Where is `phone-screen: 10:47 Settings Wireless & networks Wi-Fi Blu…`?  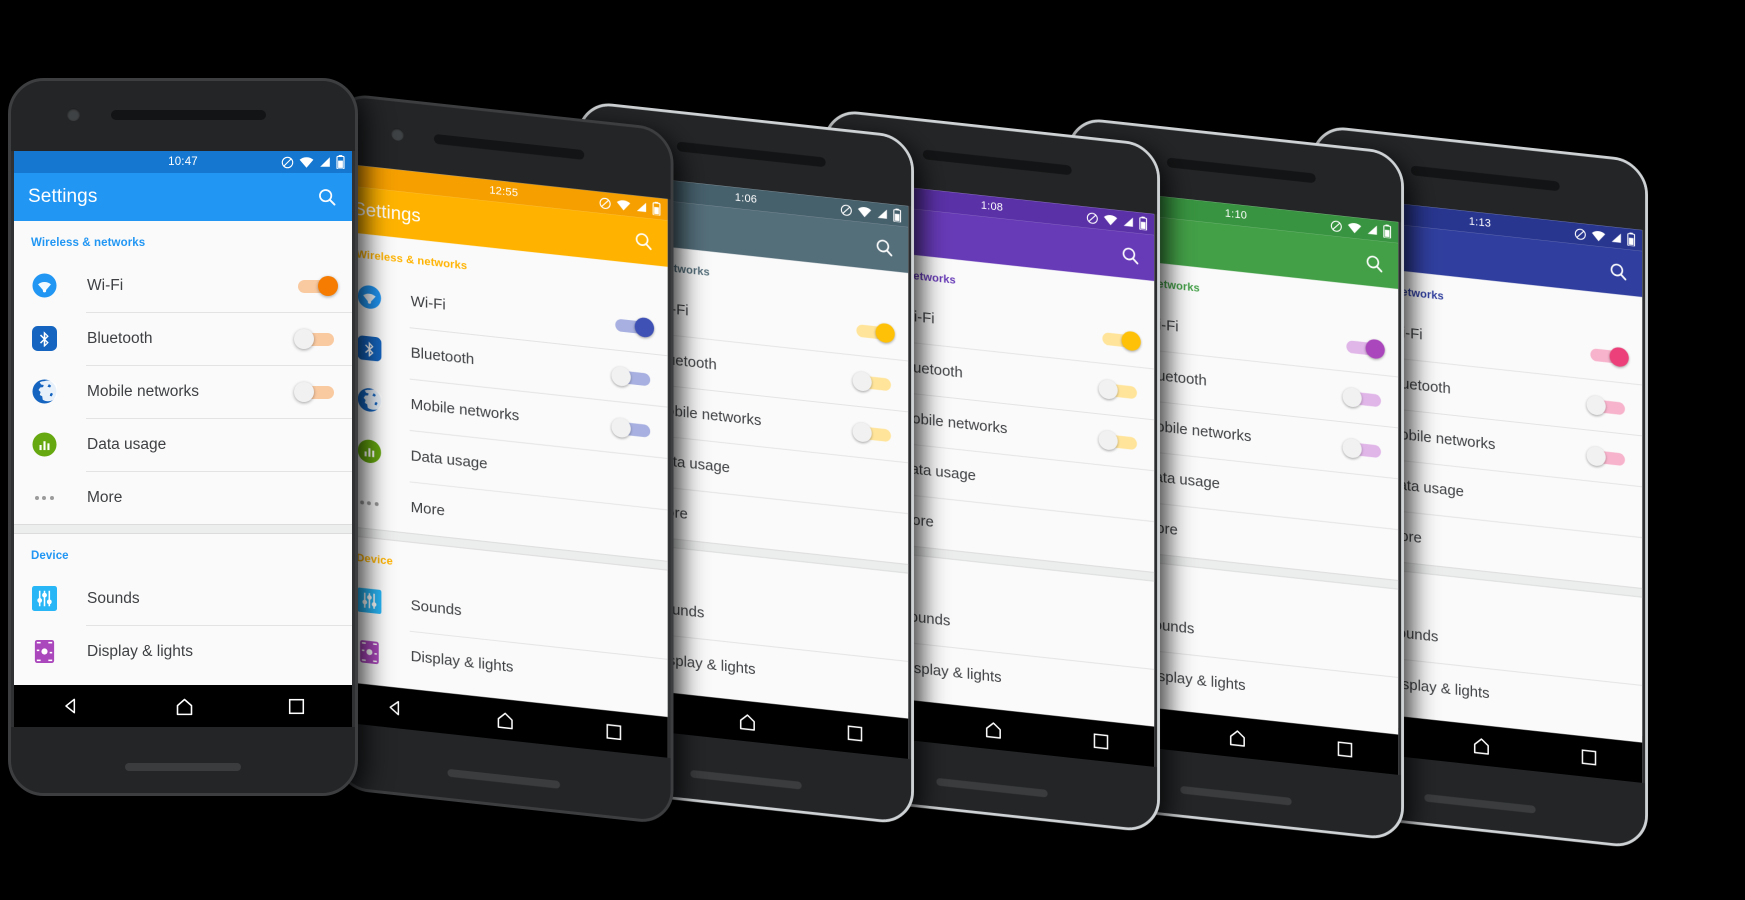
phone-screen: 10:47 Settings Wireless & networks Wi-Fi Blu… is located at coordinates (183, 439).